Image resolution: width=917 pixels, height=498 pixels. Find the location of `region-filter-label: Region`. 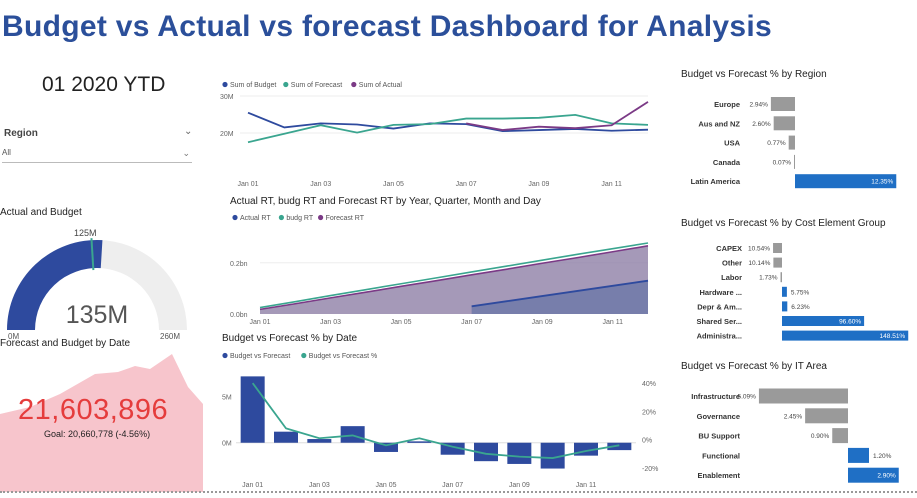

region-filter-label: Region is located at coordinates (21, 133).